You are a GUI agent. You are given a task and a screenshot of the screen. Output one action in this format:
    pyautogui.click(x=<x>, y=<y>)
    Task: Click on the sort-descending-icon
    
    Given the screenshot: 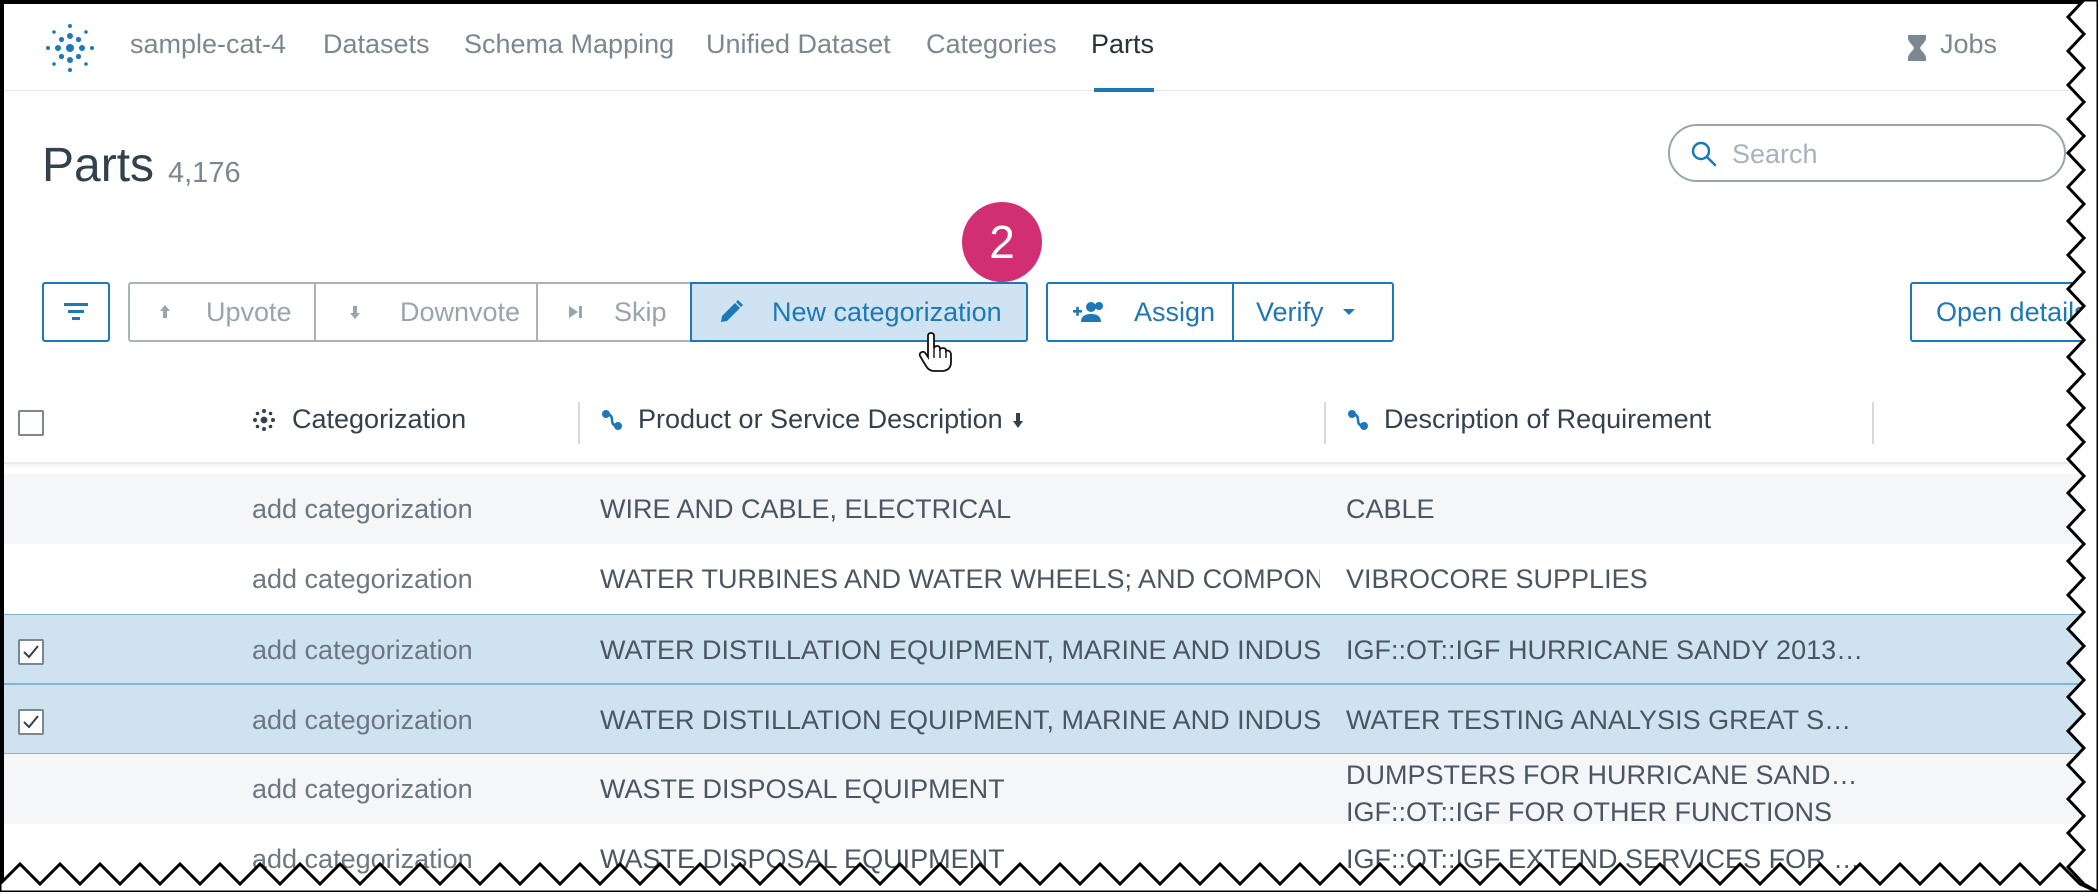 What is the action you would take?
    pyautogui.click(x=1018, y=420)
    